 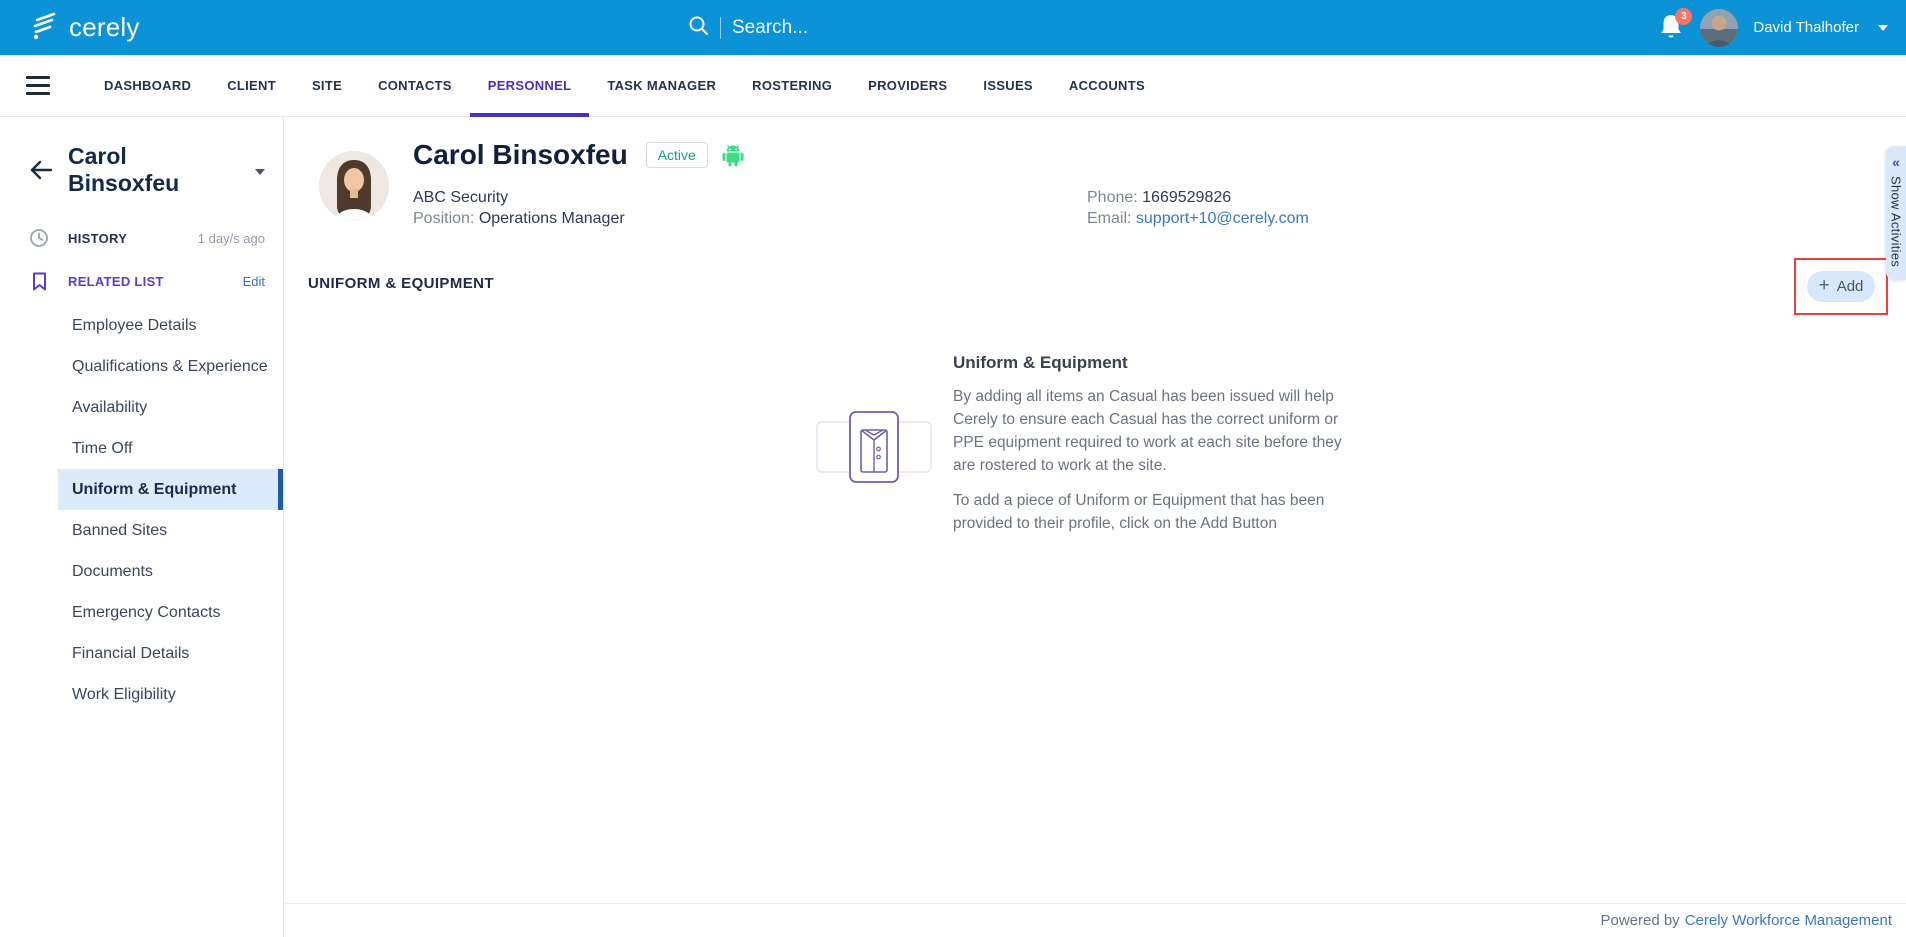 What do you see at coordinates (141, 612) in the screenshot?
I see `sidebar-item-emergency-contacts: Emergency Contacts` at bounding box center [141, 612].